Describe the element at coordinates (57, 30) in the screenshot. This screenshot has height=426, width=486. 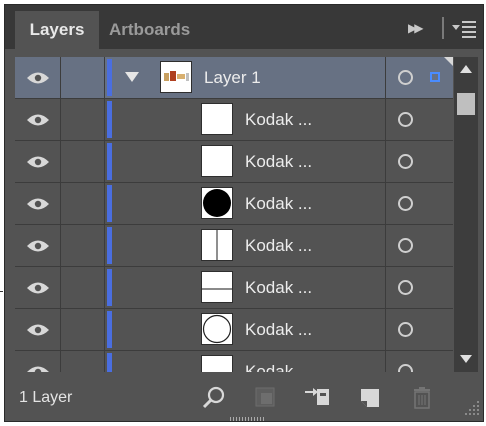
I see `tab-layers: Layers` at that location.